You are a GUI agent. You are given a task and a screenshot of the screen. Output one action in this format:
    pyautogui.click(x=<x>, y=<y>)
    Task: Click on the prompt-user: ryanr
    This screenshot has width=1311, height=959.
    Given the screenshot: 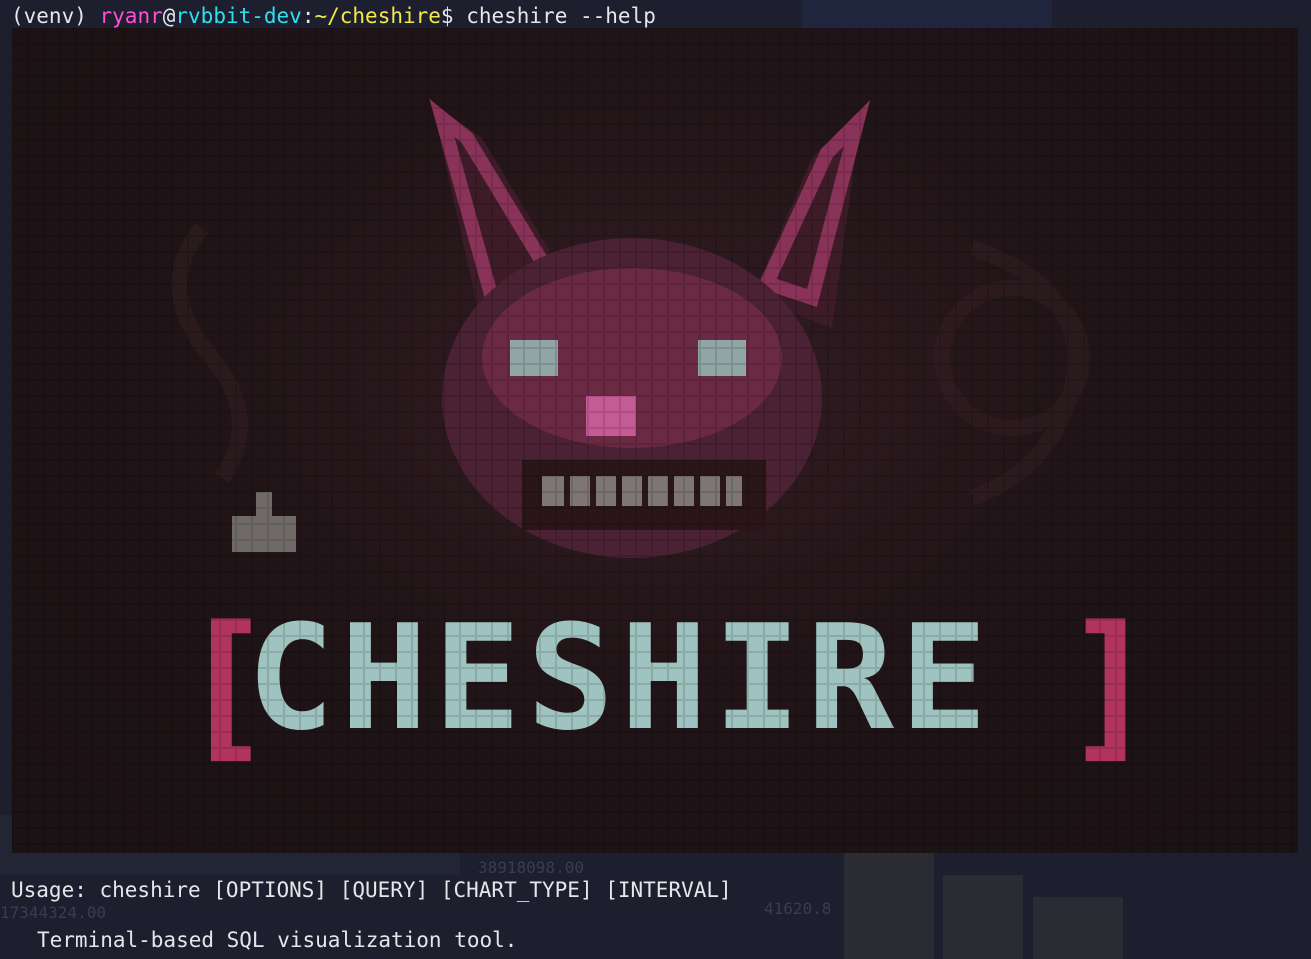 What is the action you would take?
    pyautogui.click(x=131, y=16)
    